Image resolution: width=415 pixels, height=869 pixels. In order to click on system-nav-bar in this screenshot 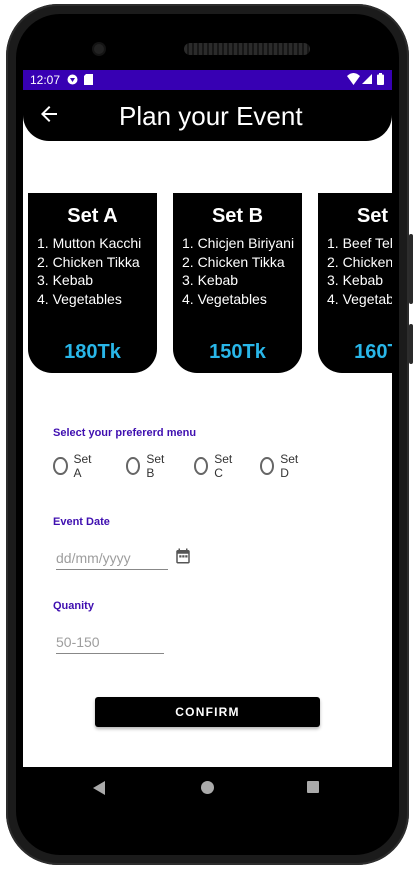, I will do `click(207, 789)`.